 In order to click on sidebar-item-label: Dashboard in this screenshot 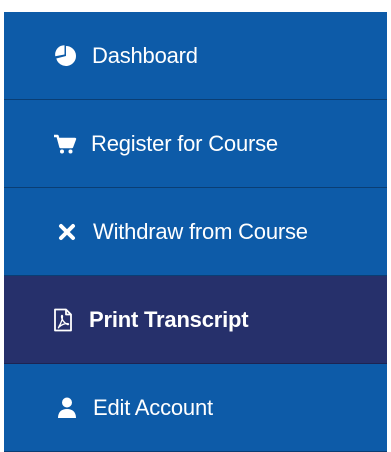, I will do `click(145, 55)`.